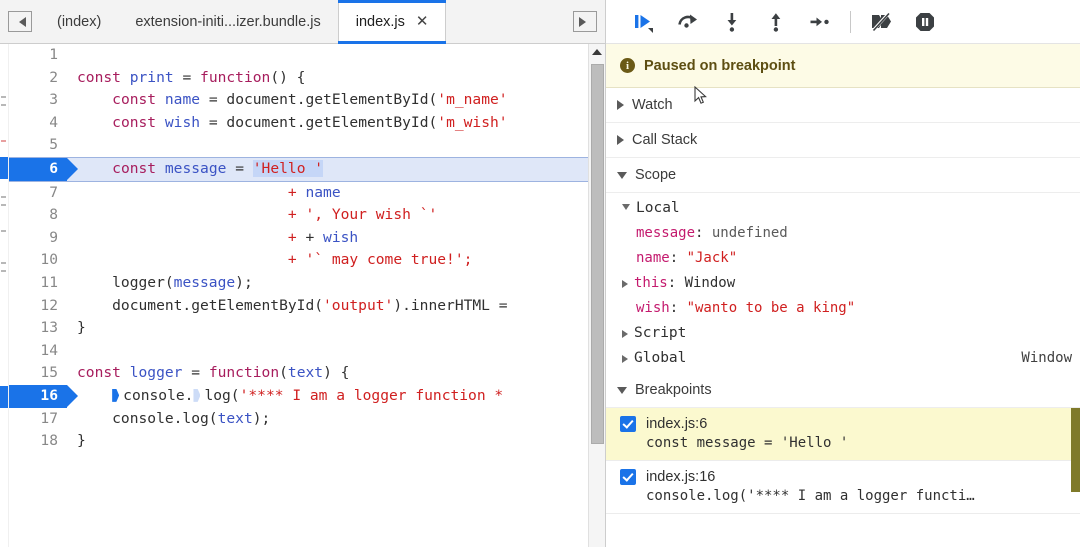  Describe the element at coordinates (653, 308) in the screenshot. I see `scope-variable-name: wish` at that location.